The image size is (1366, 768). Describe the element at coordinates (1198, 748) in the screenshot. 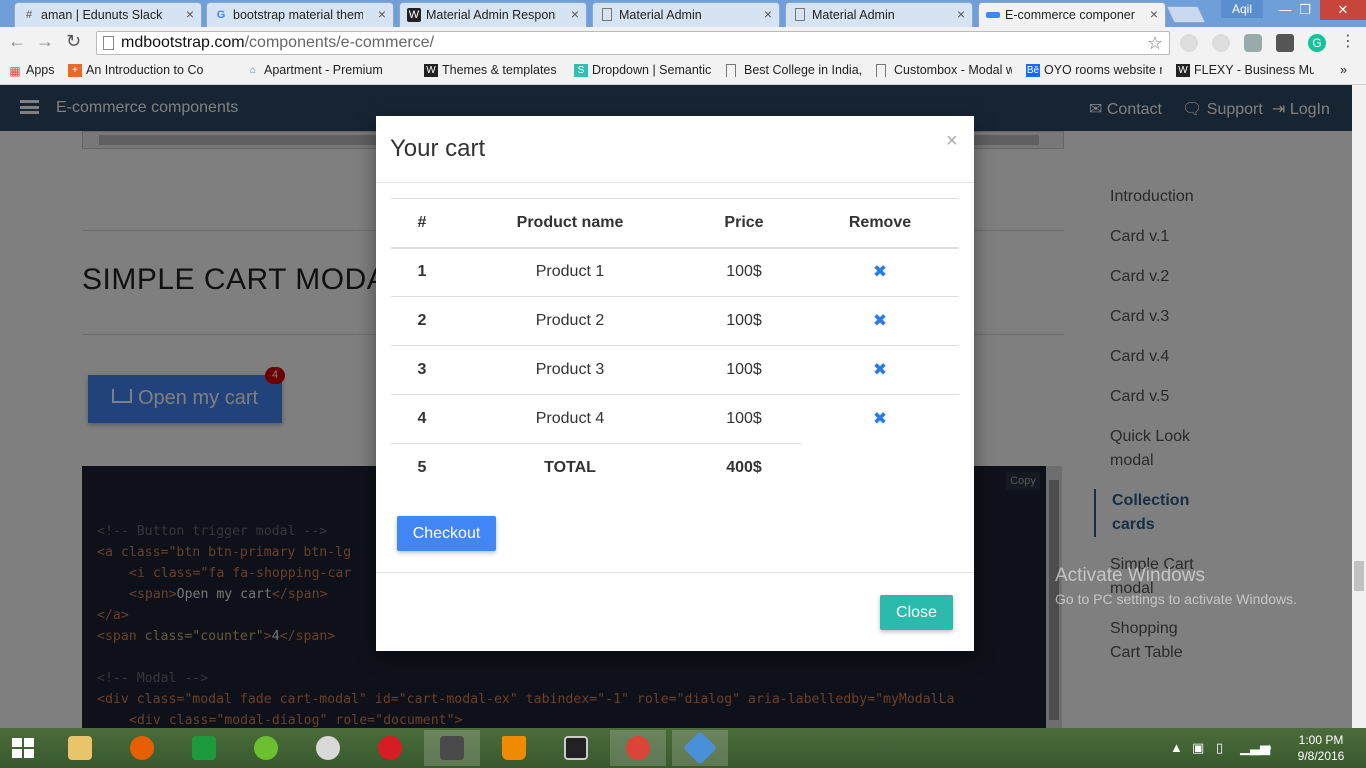

I see `network-warning-icon: ▣` at that location.